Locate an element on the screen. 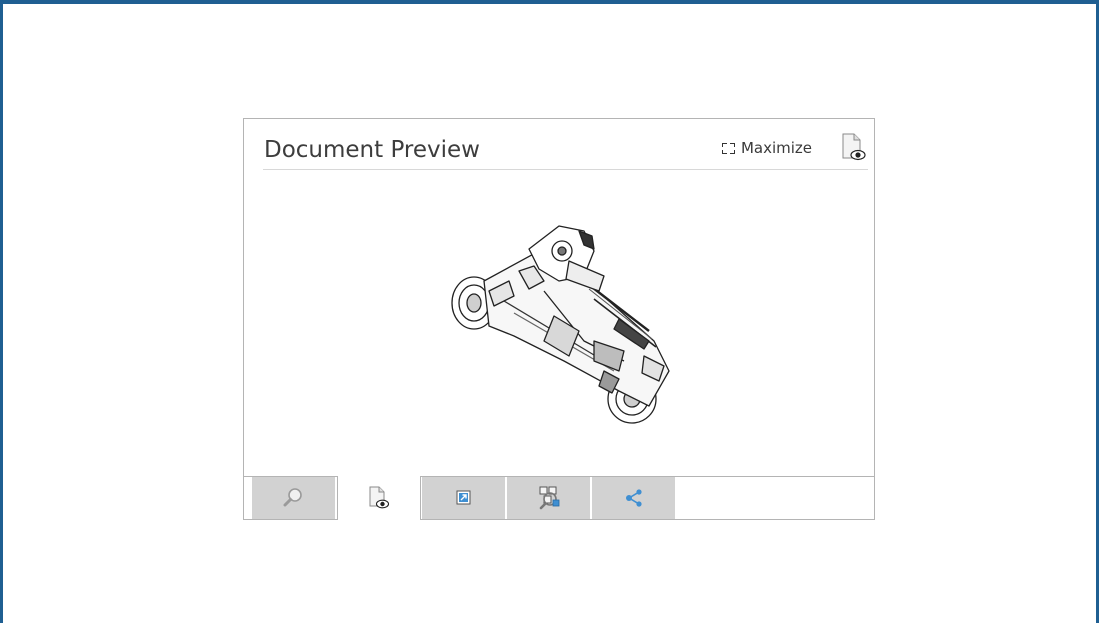  tab-search is located at coordinates (294, 498).